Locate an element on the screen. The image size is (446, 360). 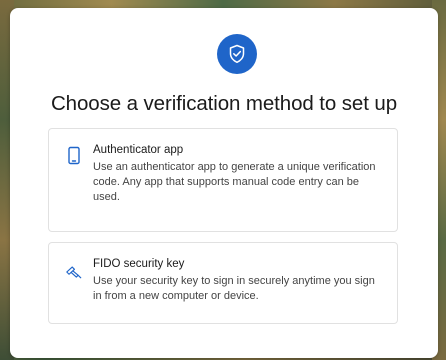
fido-security-key-title: FIDO security key is located at coordinates (139, 264).